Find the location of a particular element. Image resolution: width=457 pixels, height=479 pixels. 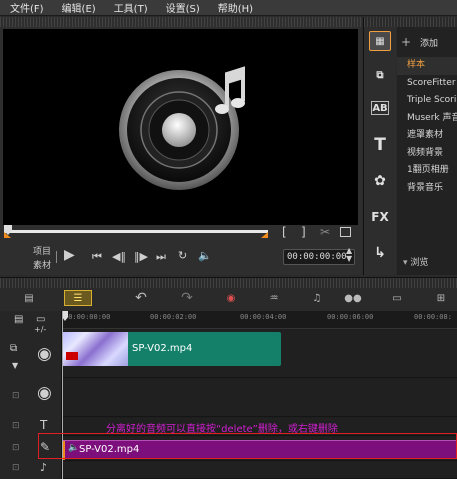

motion-tracking-icon: ●● is located at coordinates (353, 298).